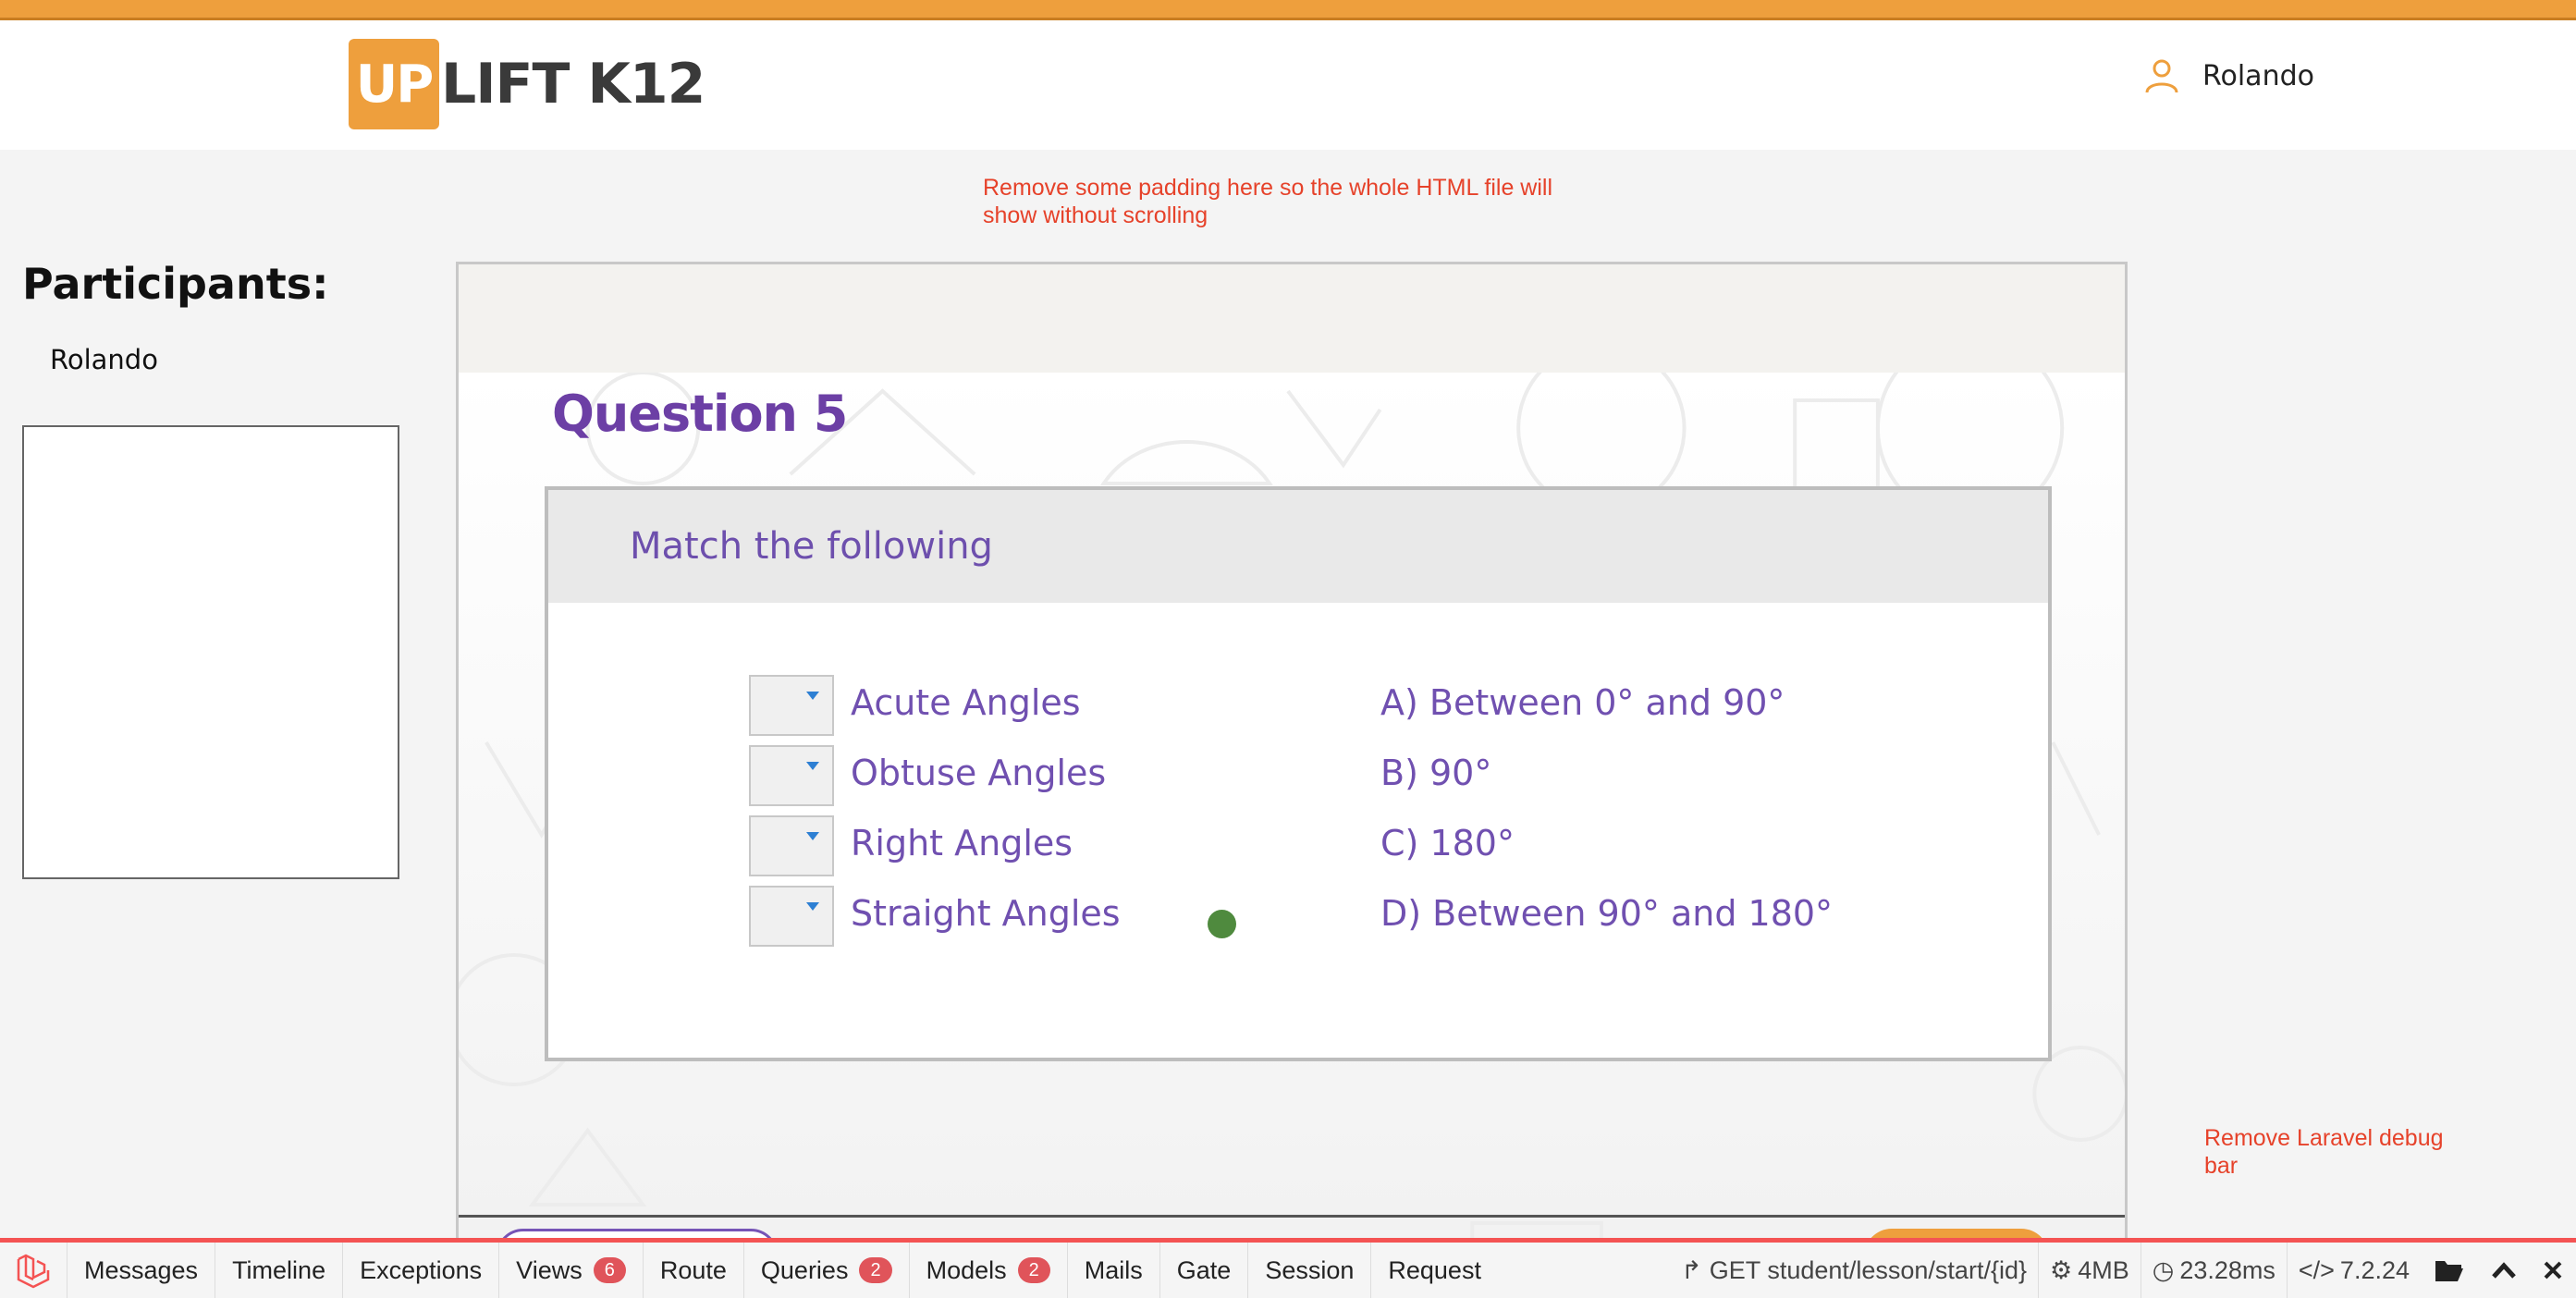  I want to click on version-status: </> 7.2.24, so click(2353, 1270).